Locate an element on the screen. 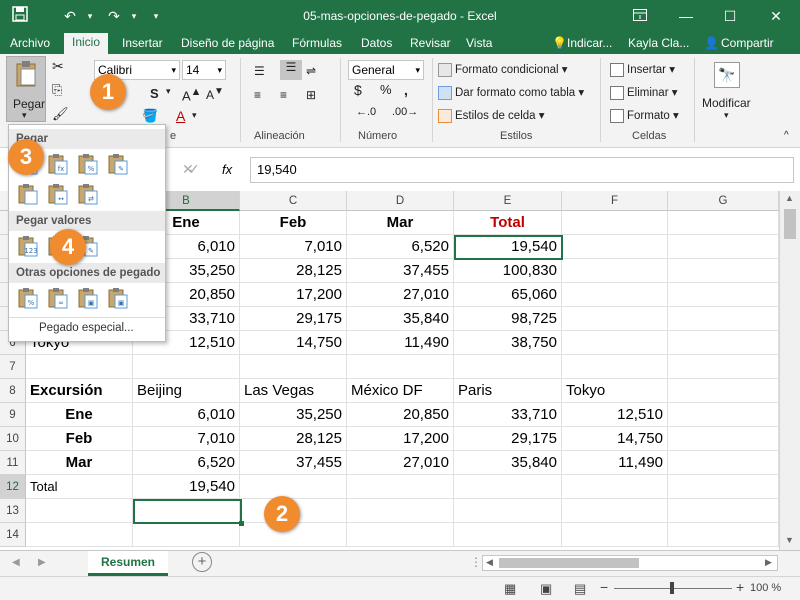  cell-b10: 7,010 is located at coordinates (186, 439).